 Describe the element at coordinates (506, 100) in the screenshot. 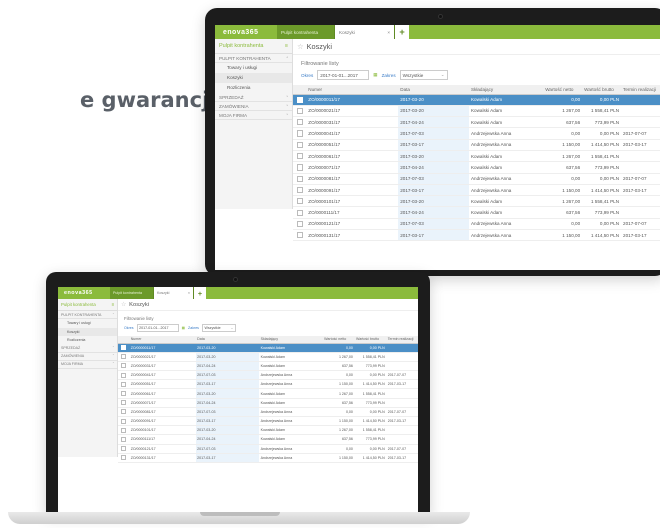

I see `table-cell: Kowalski Adam` at that location.